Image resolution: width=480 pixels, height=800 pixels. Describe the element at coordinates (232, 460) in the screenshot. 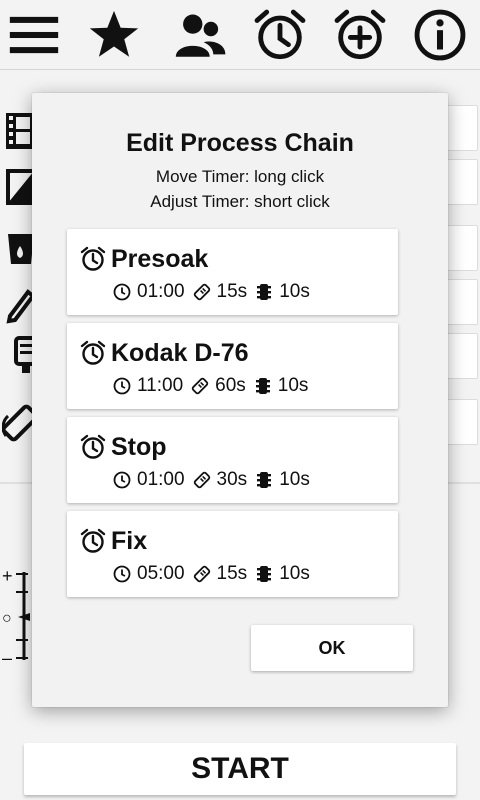

I see `step-card: Stop 01:00 30s 10s` at that location.